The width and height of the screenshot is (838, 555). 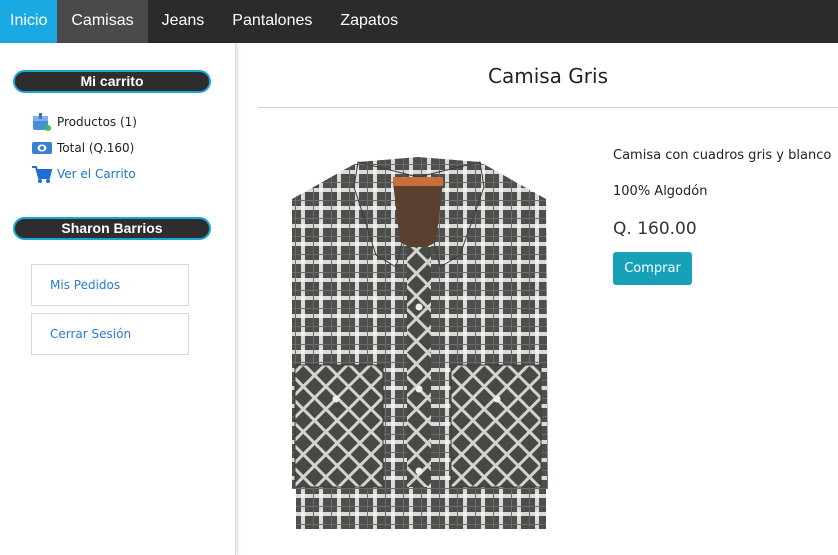 What do you see at coordinates (112, 228) in the screenshot?
I see `user-name-heading: Sharon Barrios` at bounding box center [112, 228].